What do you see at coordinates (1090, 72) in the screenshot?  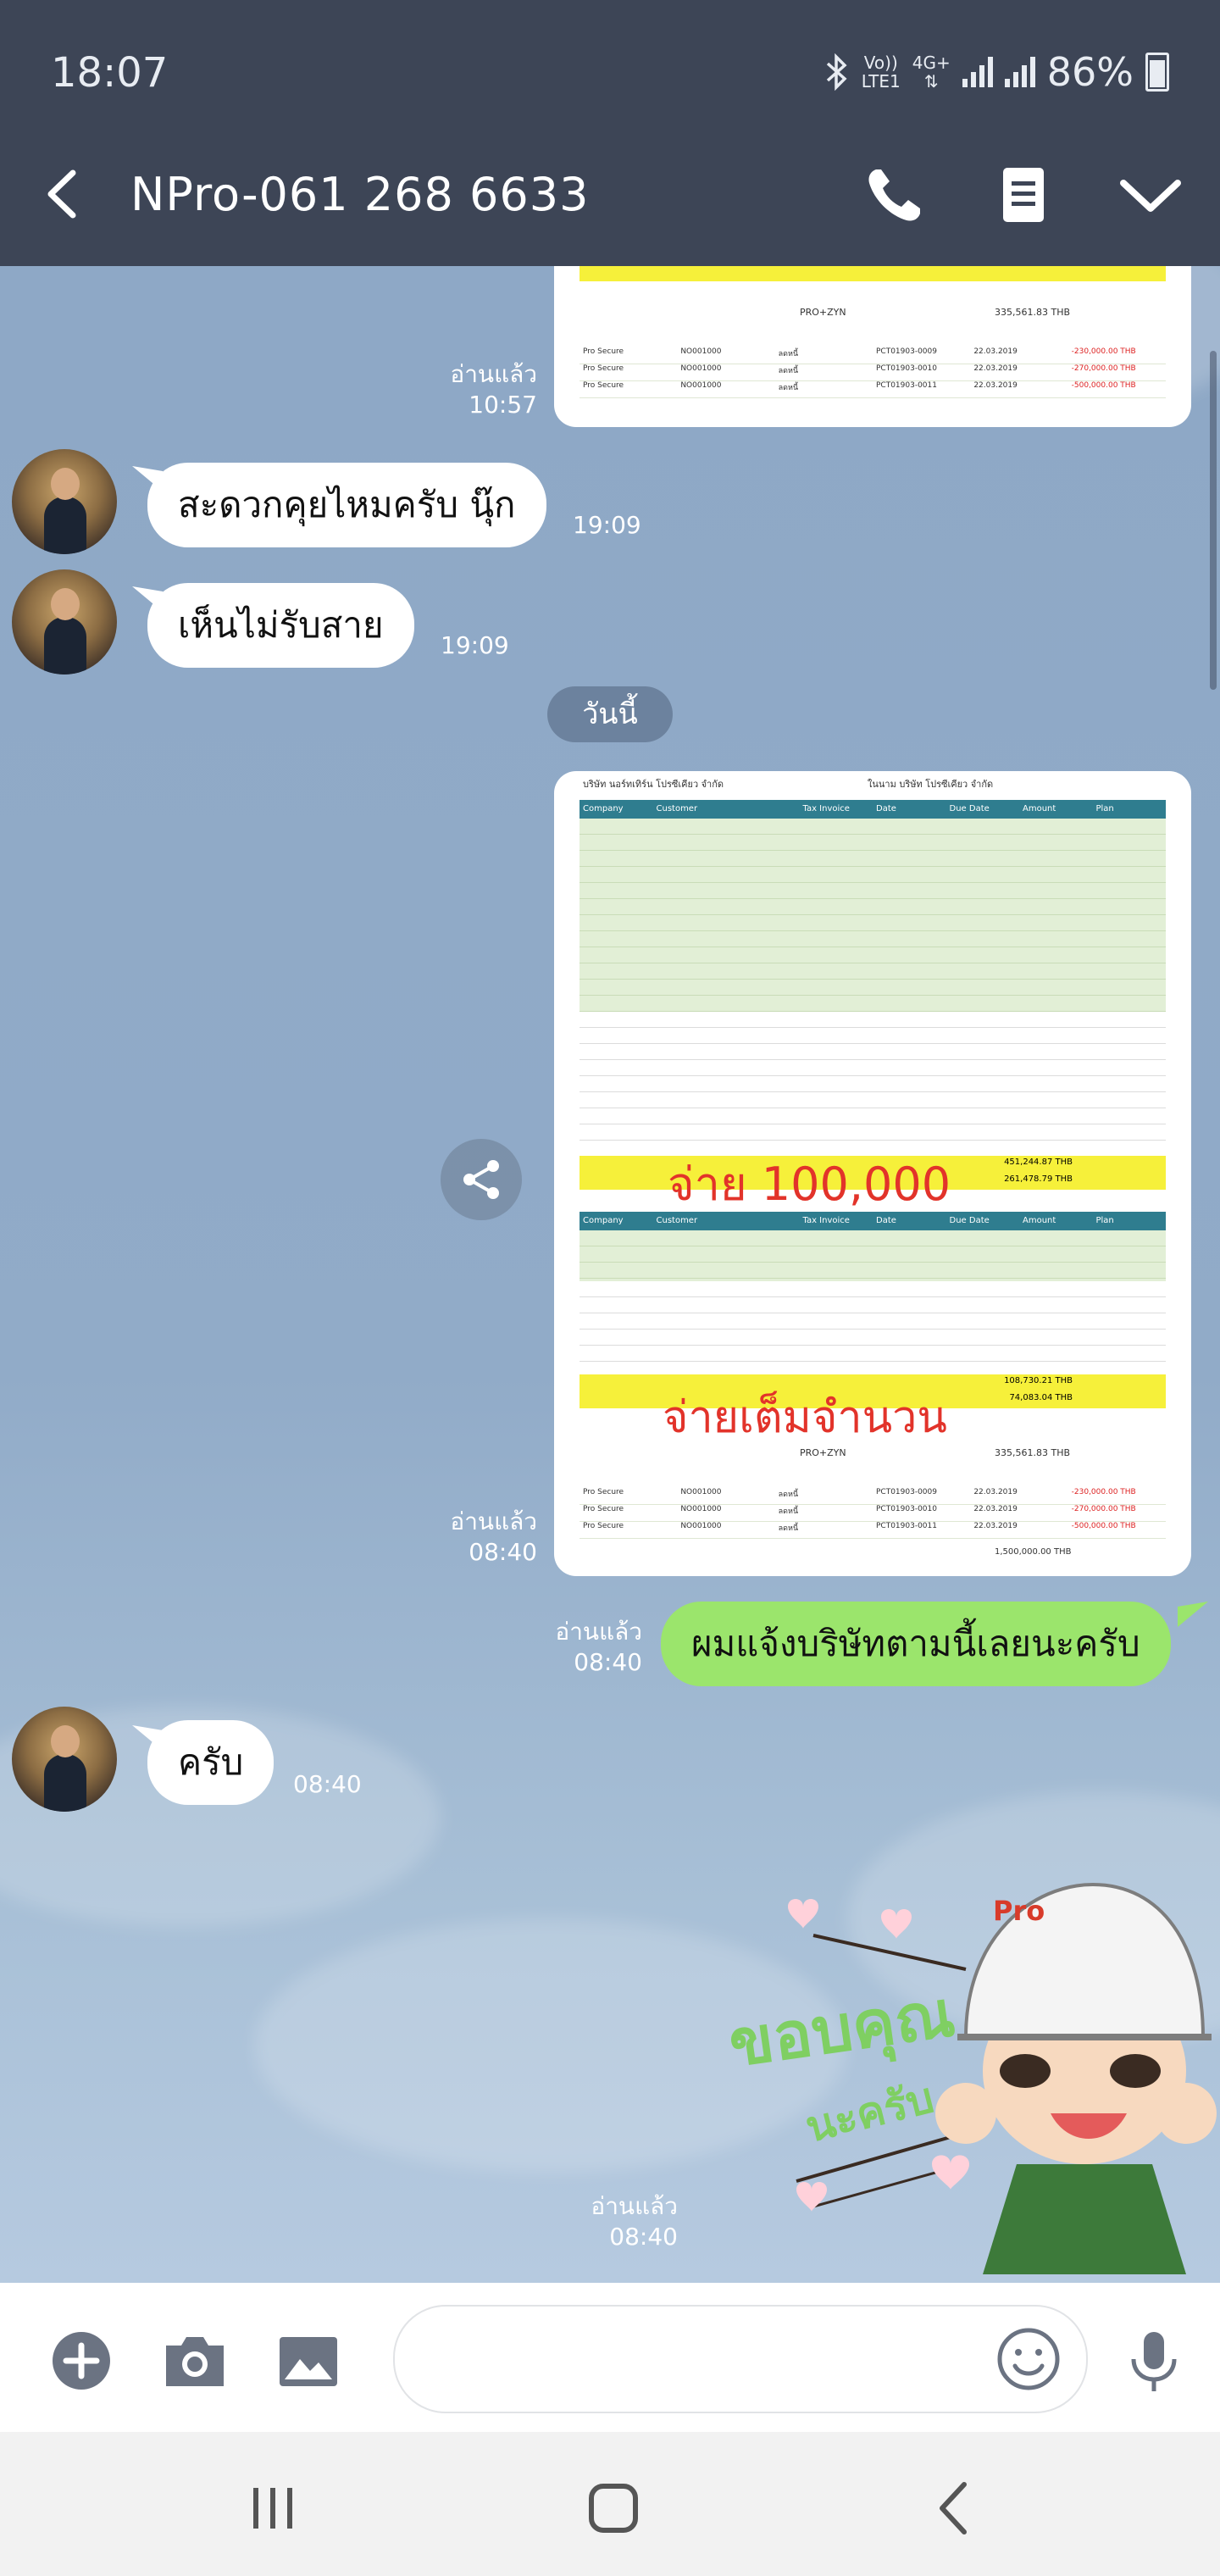 I see `battery-percent: 86%` at bounding box center [1090, 72].